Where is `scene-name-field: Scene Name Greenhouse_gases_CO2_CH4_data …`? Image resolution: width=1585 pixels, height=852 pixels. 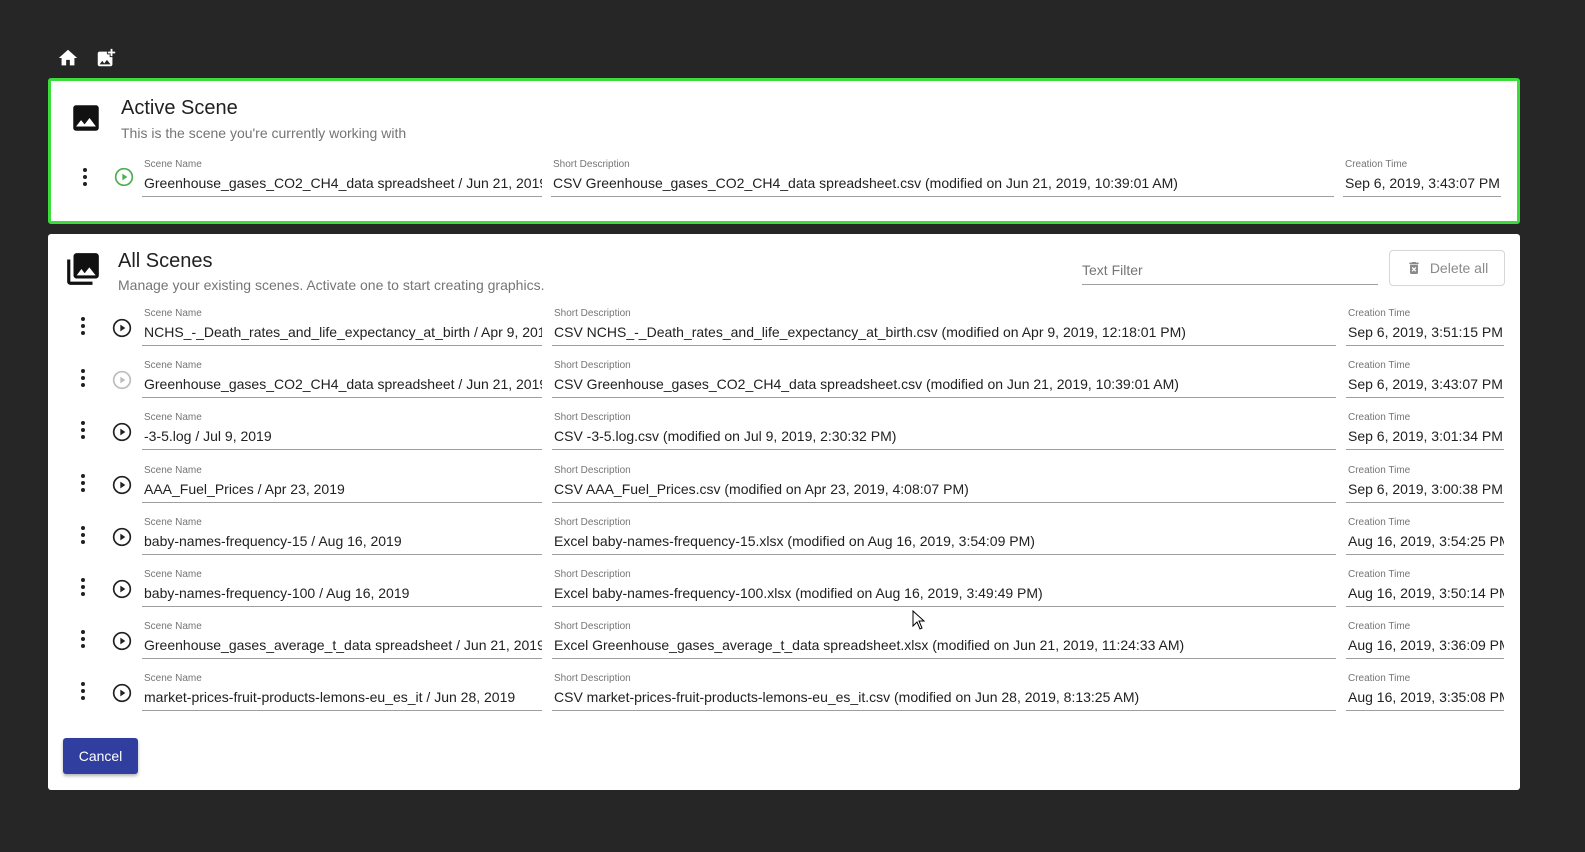 scene-name-field: Scene Name Greenhouse_gases_CO2_CH4_data … is located at coordinates (342, 379).